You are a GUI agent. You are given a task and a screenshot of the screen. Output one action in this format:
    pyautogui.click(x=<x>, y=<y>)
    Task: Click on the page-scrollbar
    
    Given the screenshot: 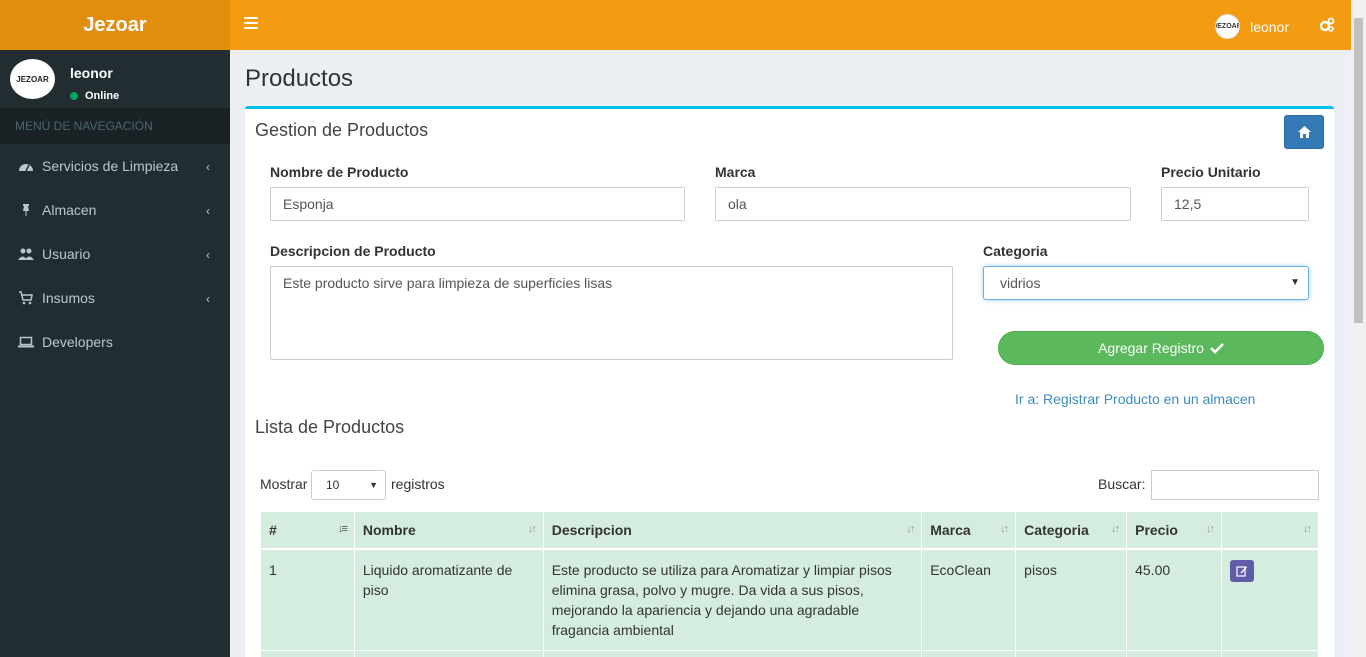 What is the action you would take?
    pyautogui.click(x=1358, y=328)
    